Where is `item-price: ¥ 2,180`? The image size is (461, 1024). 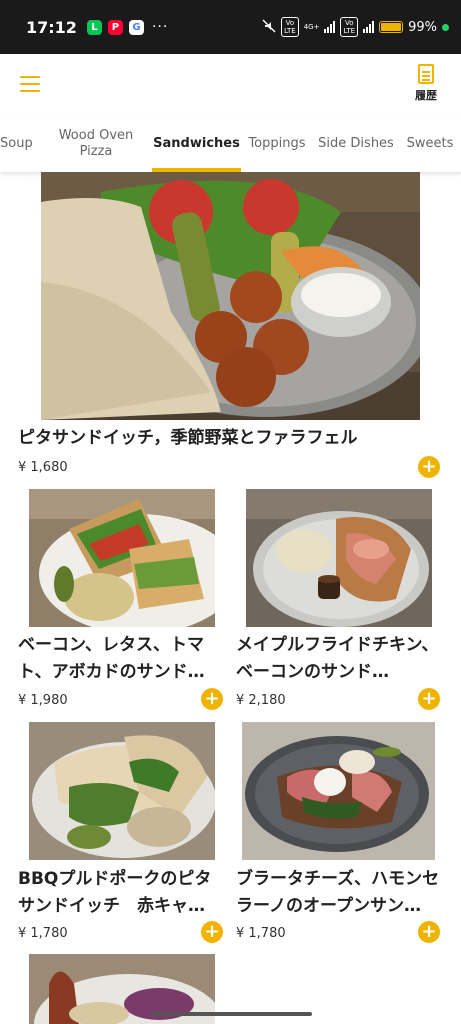 item-price: ¥ 2,180 is located at coordinates (261, 700).